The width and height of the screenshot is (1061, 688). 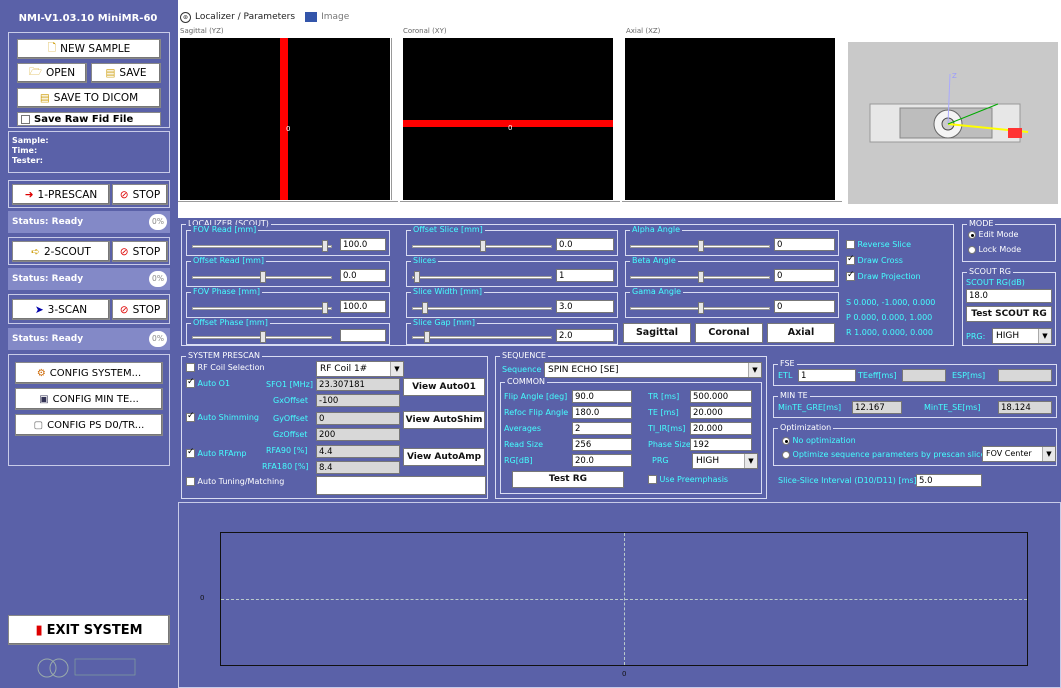 I want to click on slices-slider, so click(x=482, y=277).